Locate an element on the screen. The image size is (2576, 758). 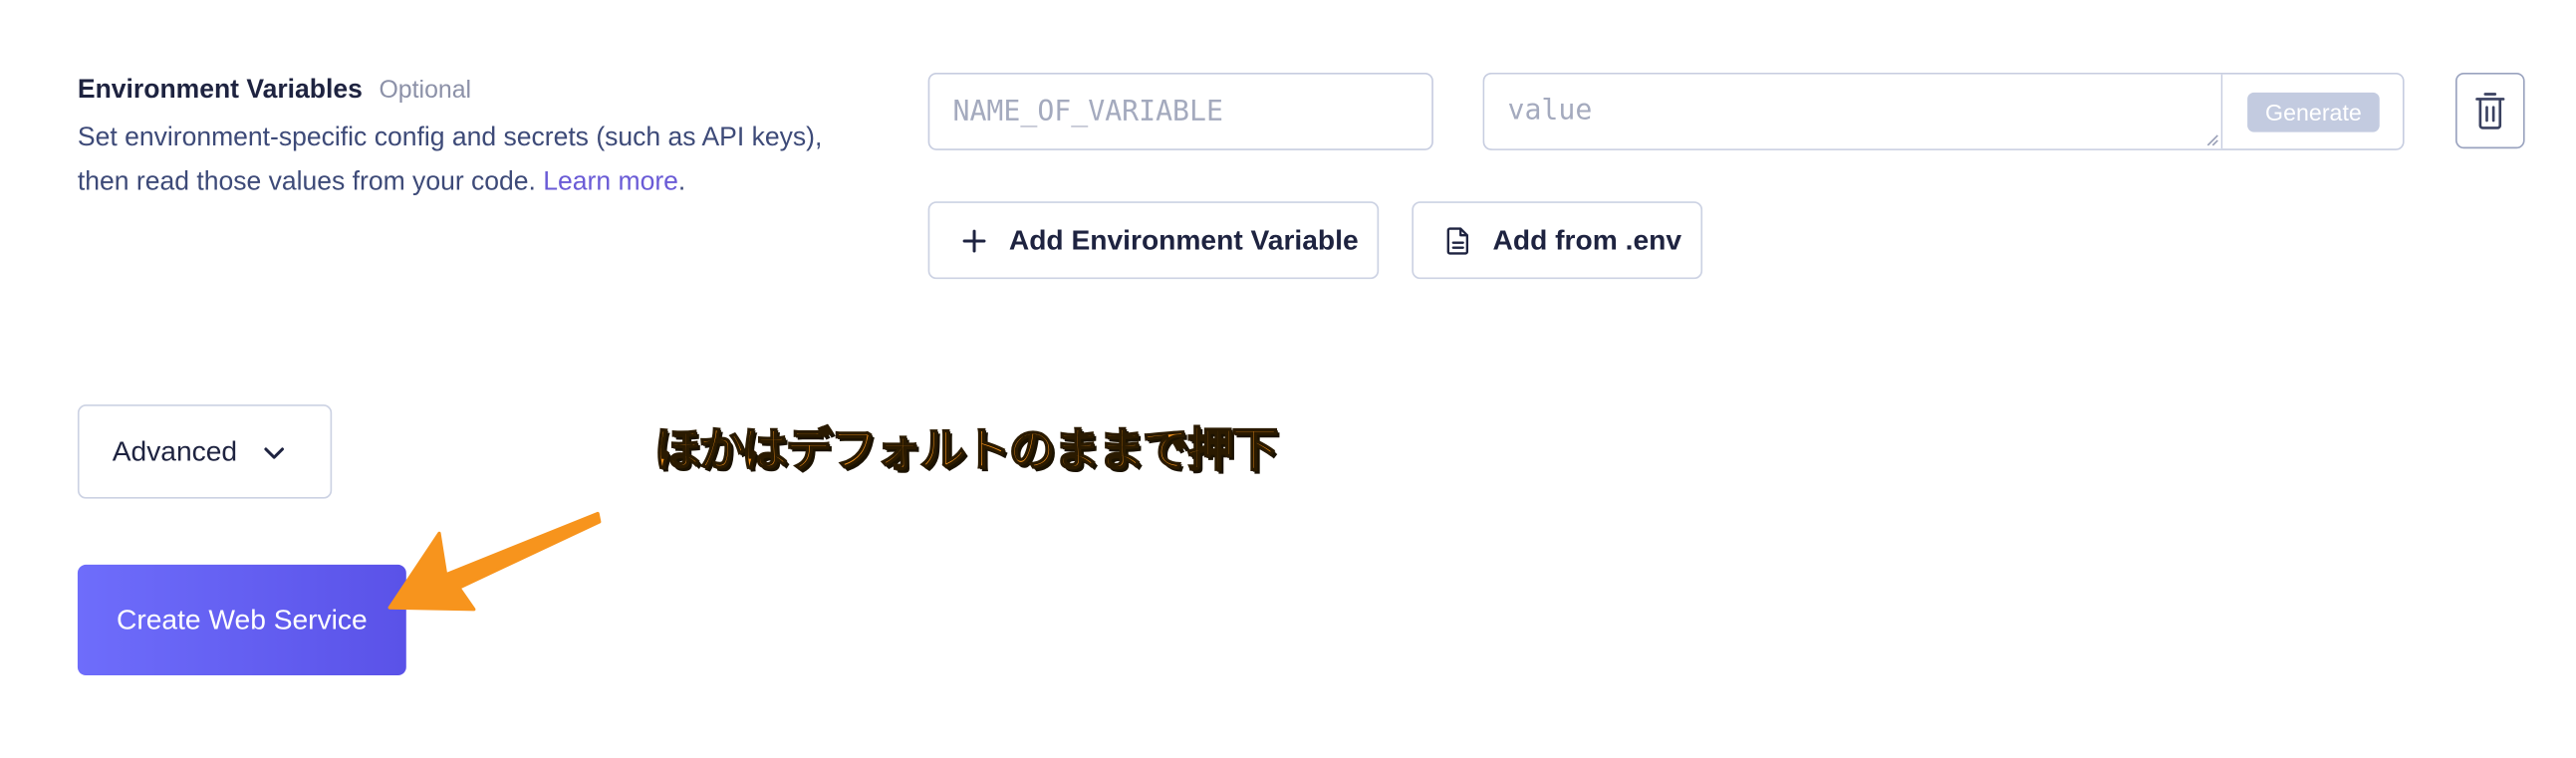
delete-variable-button is located at coordinates (2489, 110).